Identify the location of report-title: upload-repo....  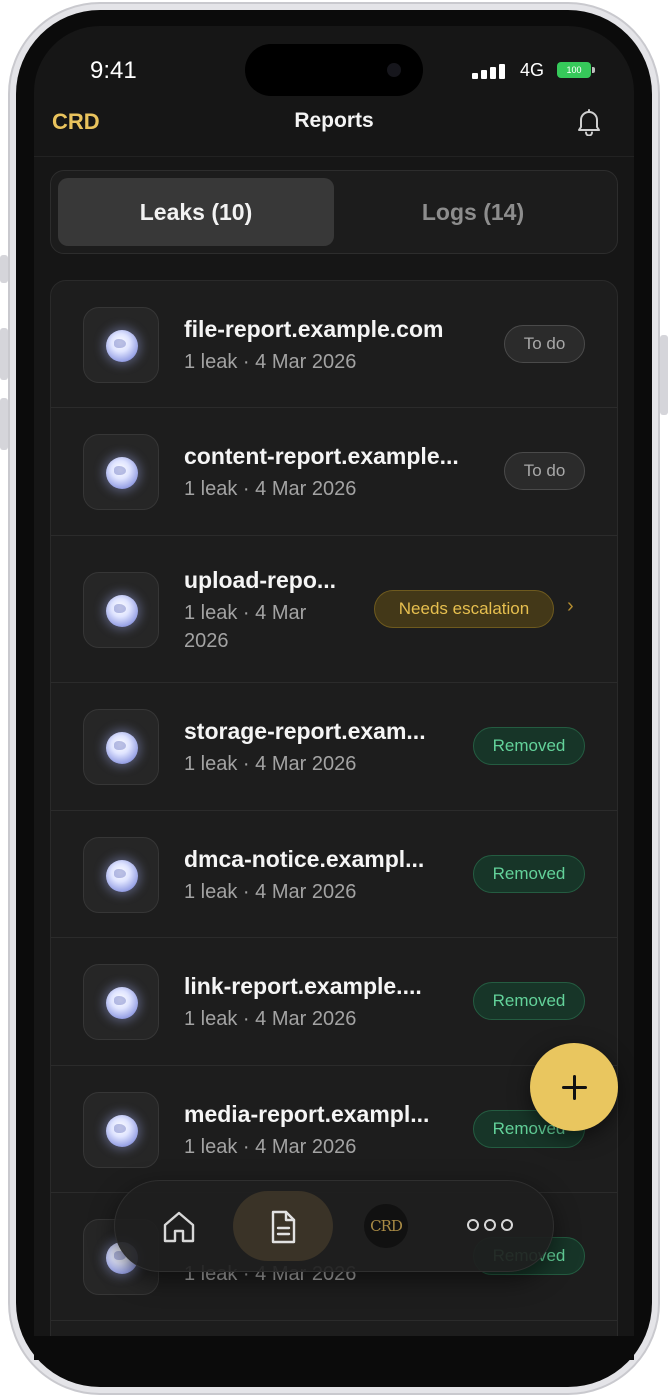
(260, 580).